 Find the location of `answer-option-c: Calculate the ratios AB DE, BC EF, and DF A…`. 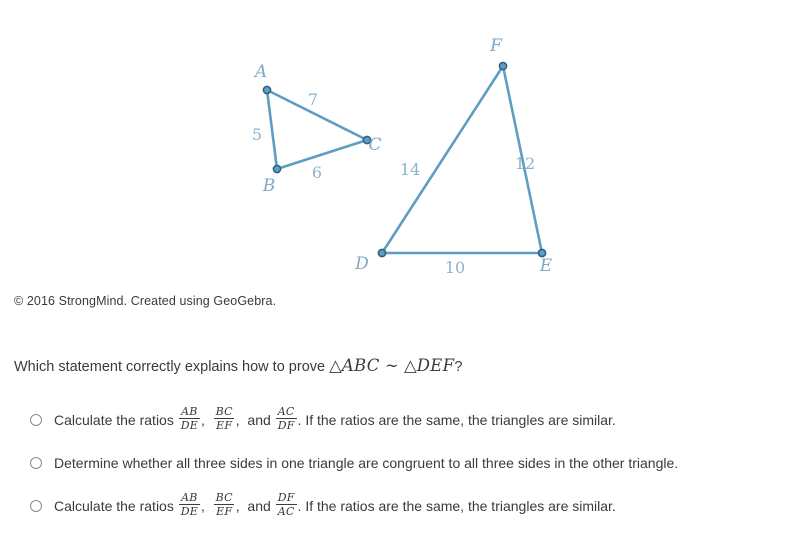

answer-option-c: Calculate the ratios AB DE, BC EF, and DF A… is located at coordinates (410, 512).